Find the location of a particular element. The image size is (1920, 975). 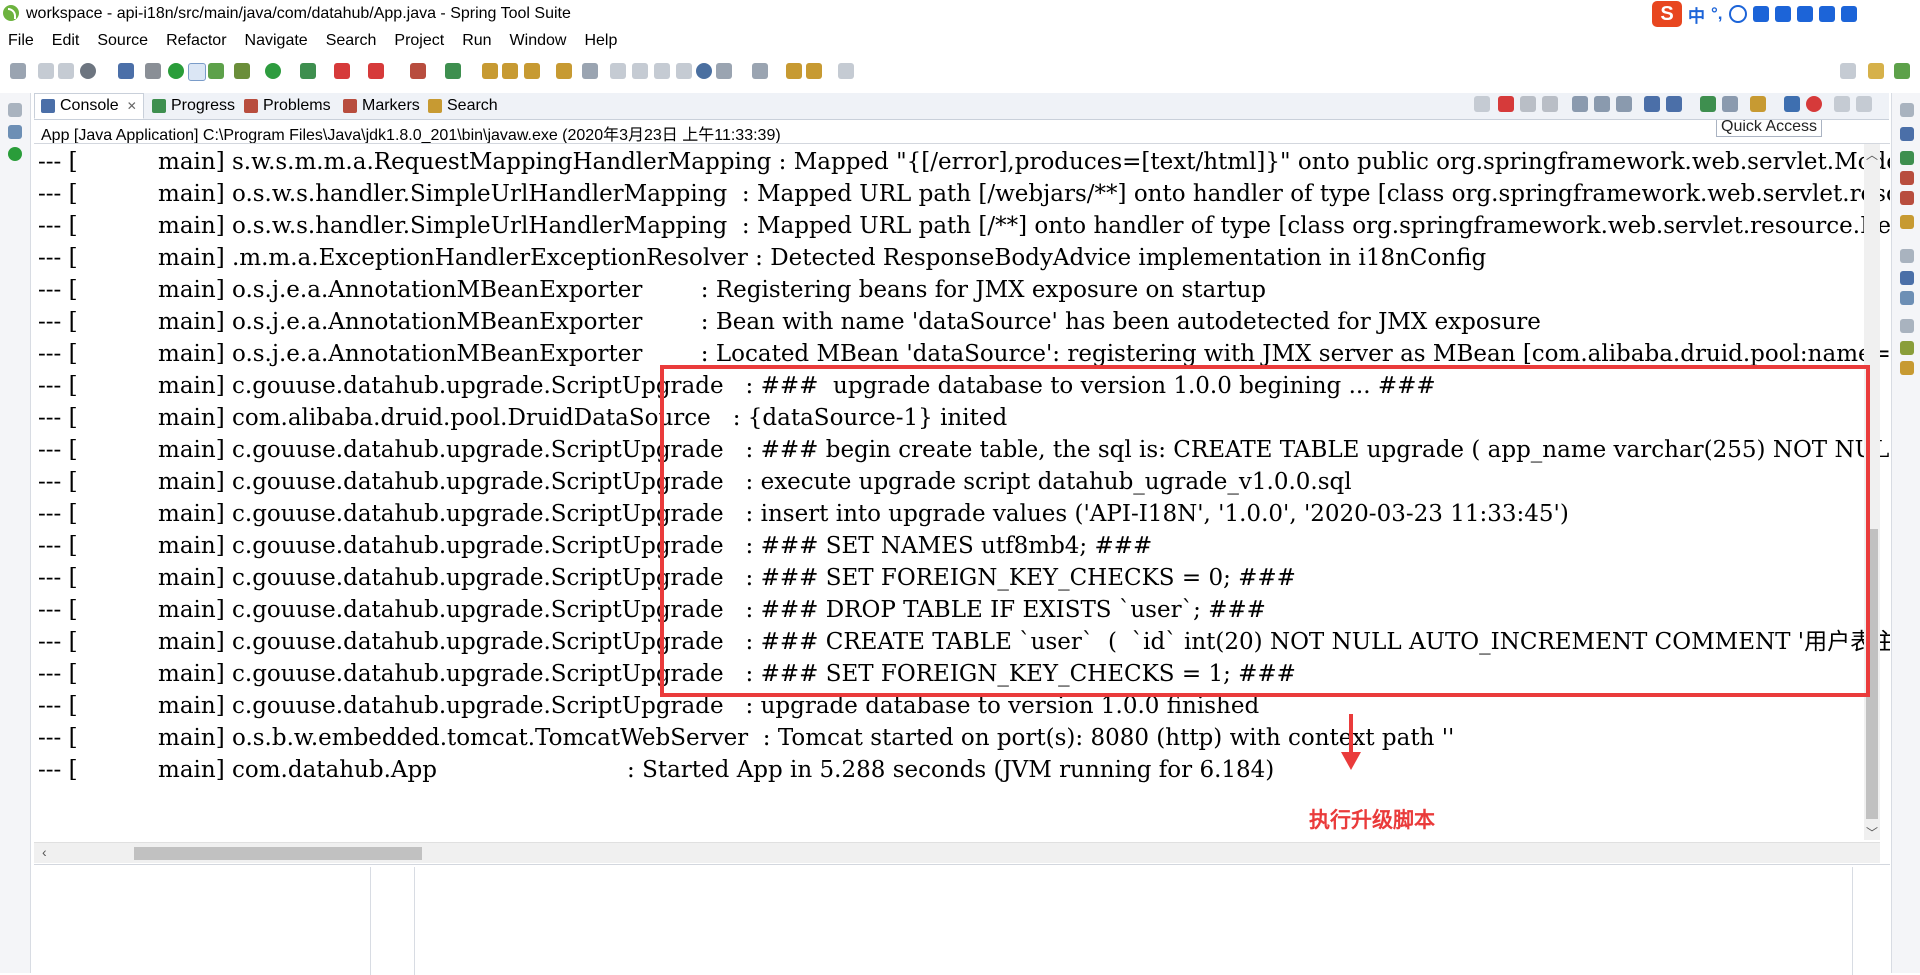

close-icon: ✕ is located at coordinates (132, 106).